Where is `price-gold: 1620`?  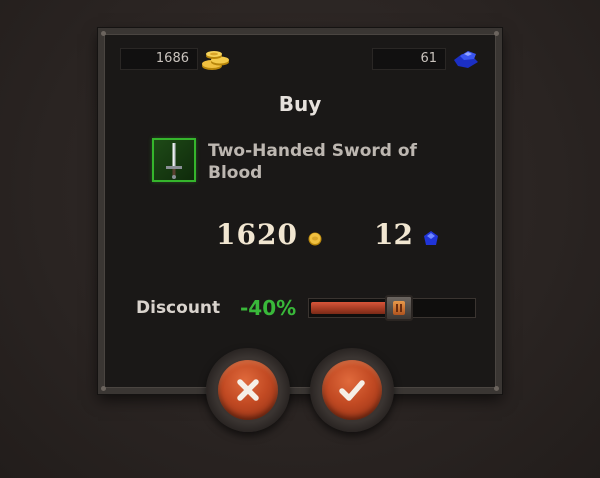 price-gold: 1620 is located at coordinates (257, 234).